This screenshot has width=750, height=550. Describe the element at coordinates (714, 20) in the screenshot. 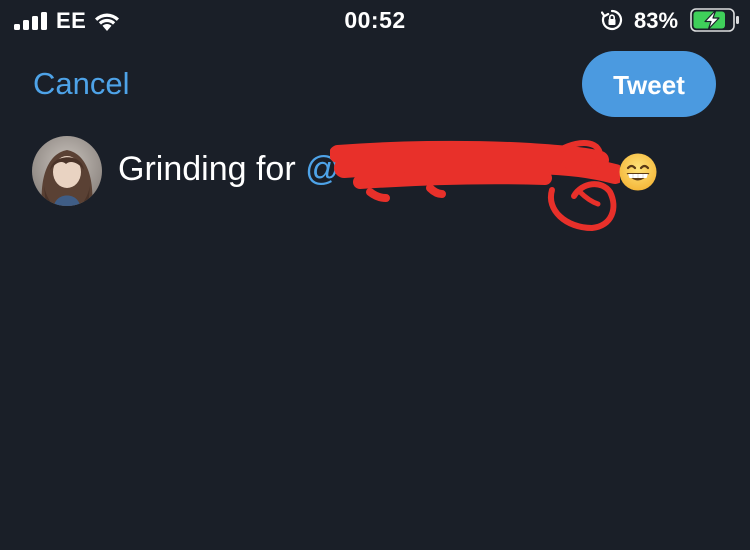

I see `battery-charging-icon` at that location.